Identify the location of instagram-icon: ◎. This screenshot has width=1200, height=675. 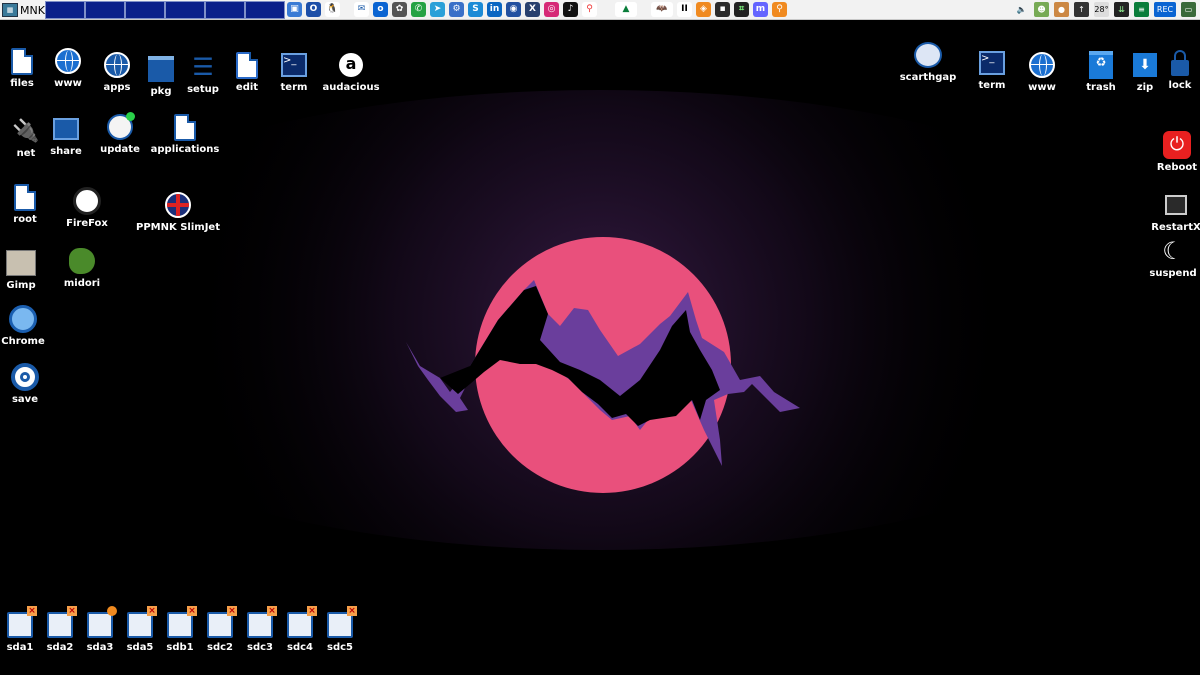
(551, 9).